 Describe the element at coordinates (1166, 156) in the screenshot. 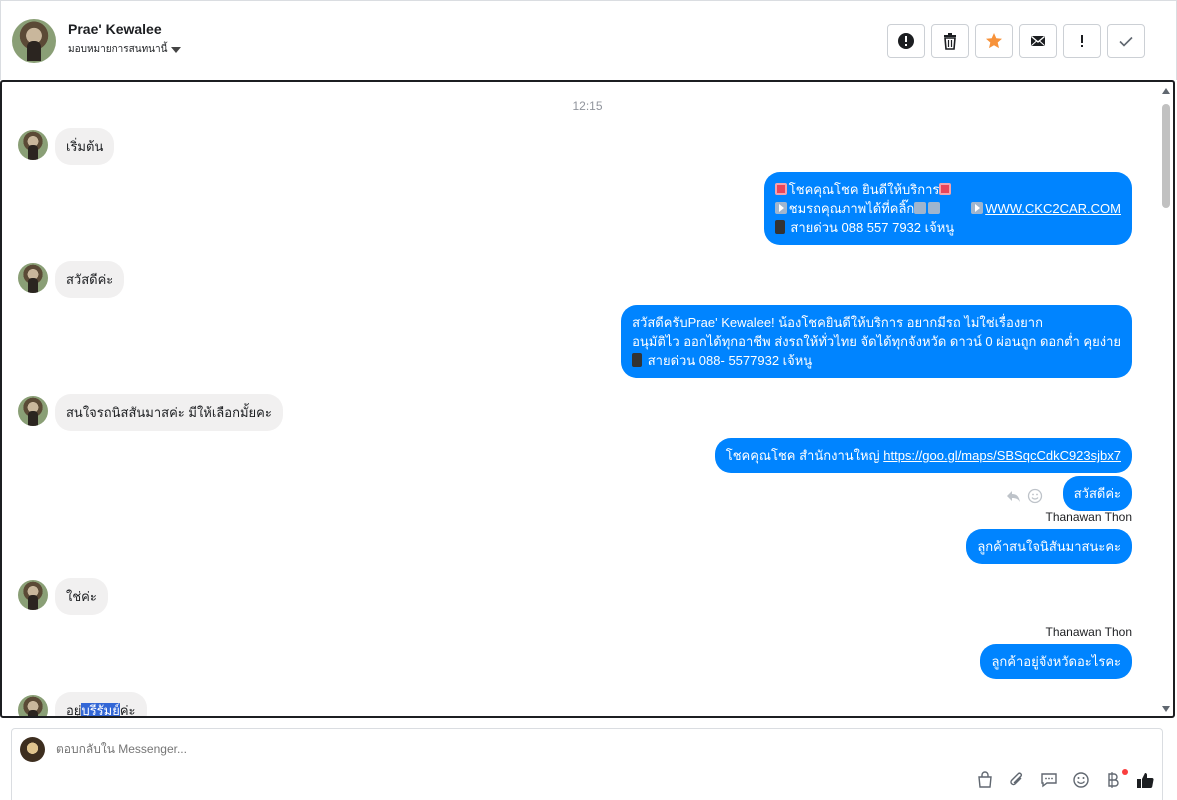

I see `scrollbar-thumb` at that location.